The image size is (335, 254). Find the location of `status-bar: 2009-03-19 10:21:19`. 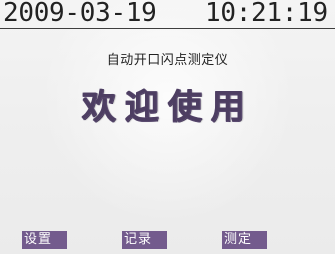

status-bar: 2009-03-19 10:21:19 is located at coordinates (167, 14).